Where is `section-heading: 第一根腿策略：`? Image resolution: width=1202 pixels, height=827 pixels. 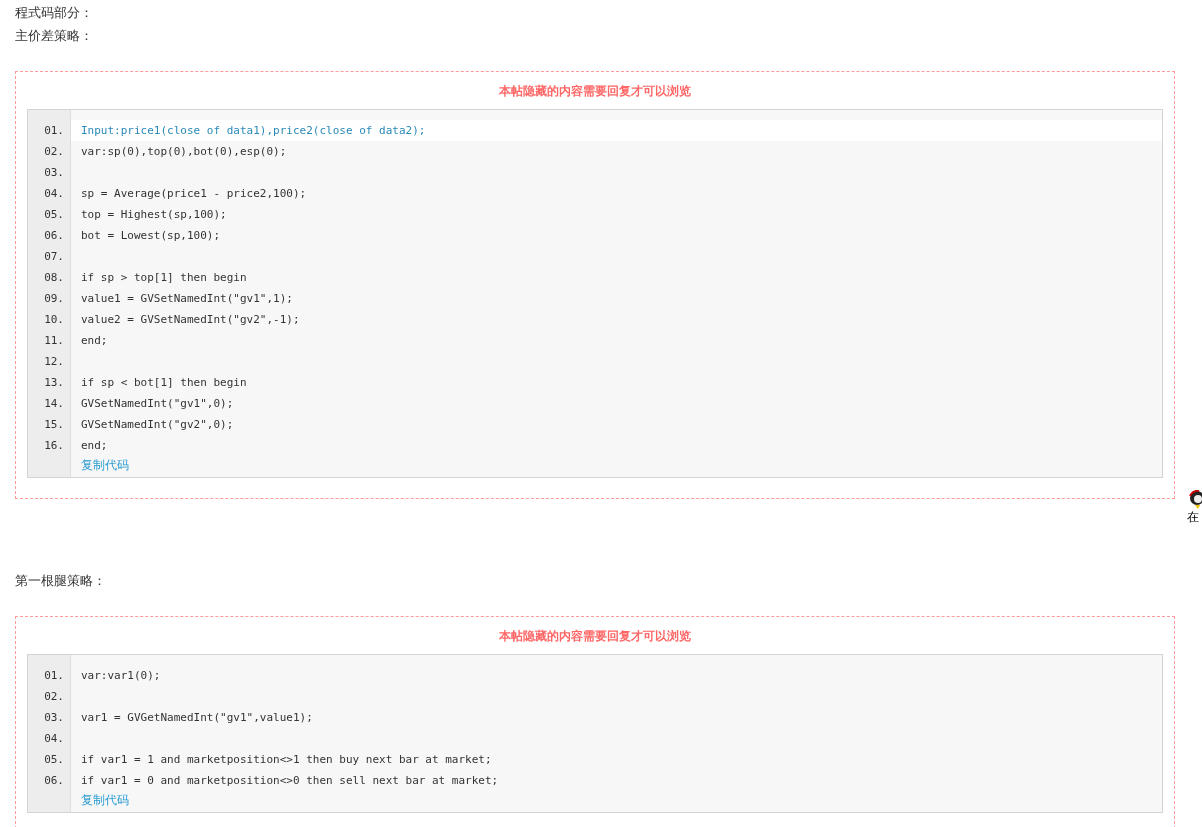
section-heading: 第一根腿策略： is located at coordinates (60, 581).